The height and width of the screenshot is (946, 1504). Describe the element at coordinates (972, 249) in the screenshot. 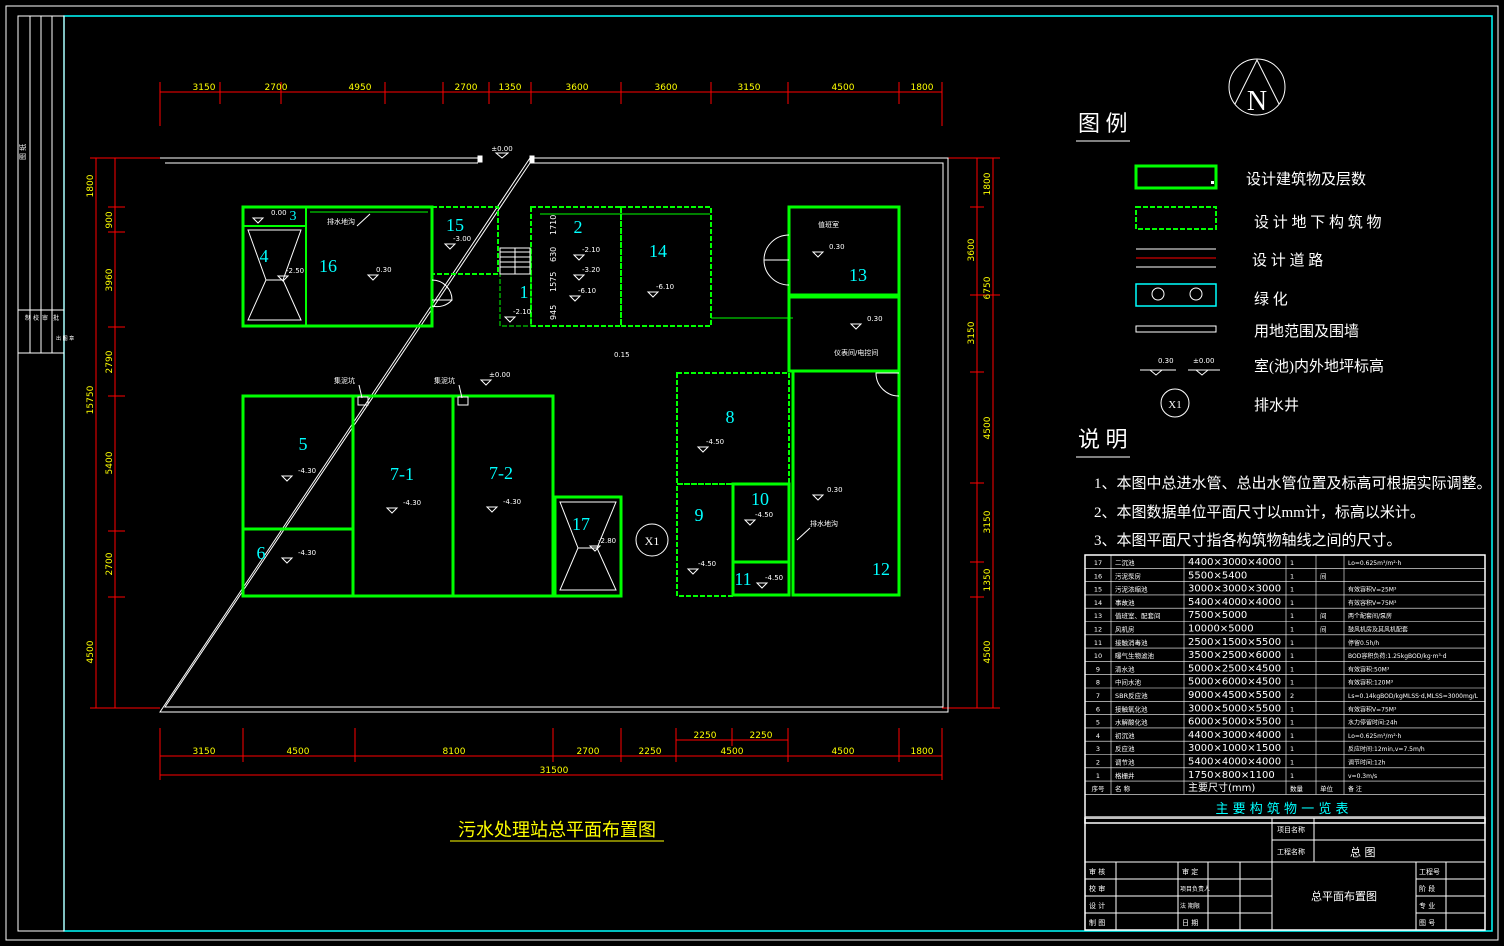

I see `dim-right-1: 3600` at that location.